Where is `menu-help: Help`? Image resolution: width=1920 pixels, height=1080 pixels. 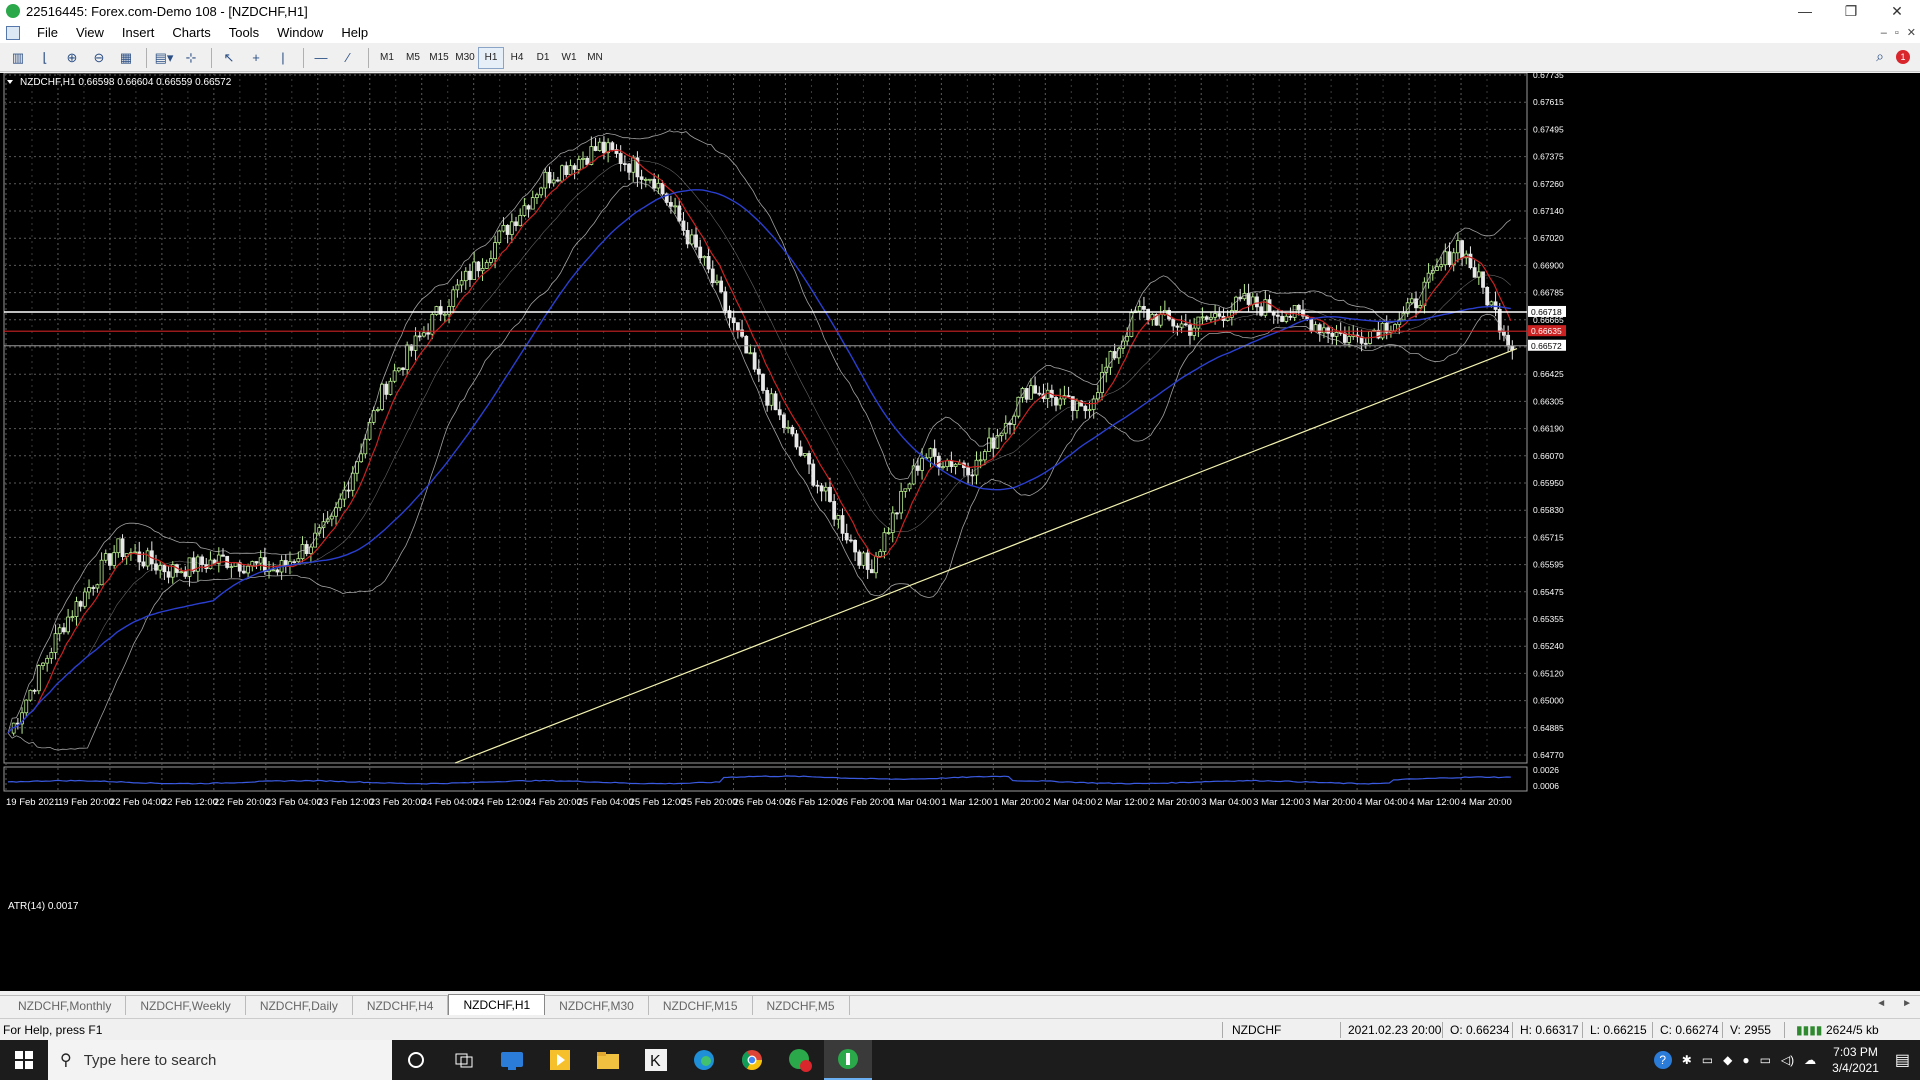 menu-help: Help is located at coordinates (354, 32).